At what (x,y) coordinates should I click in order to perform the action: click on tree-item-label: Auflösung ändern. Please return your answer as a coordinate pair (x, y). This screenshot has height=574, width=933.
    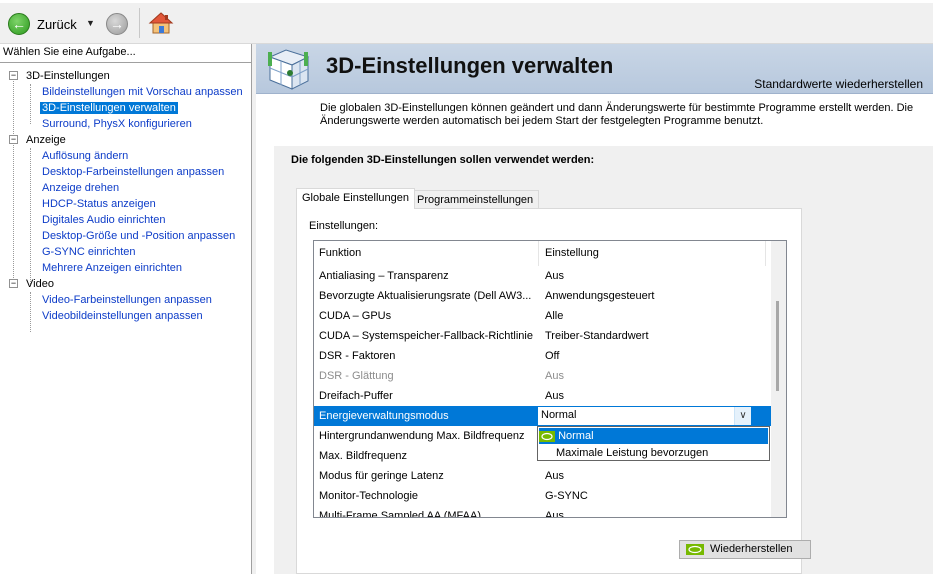
    Looking at the image, I should click on (85, 156).